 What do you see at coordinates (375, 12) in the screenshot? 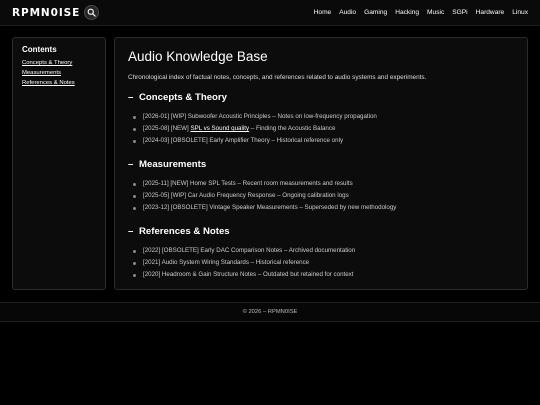
I see `nav-gaming: Gaming` at bounding box center [375, 12].